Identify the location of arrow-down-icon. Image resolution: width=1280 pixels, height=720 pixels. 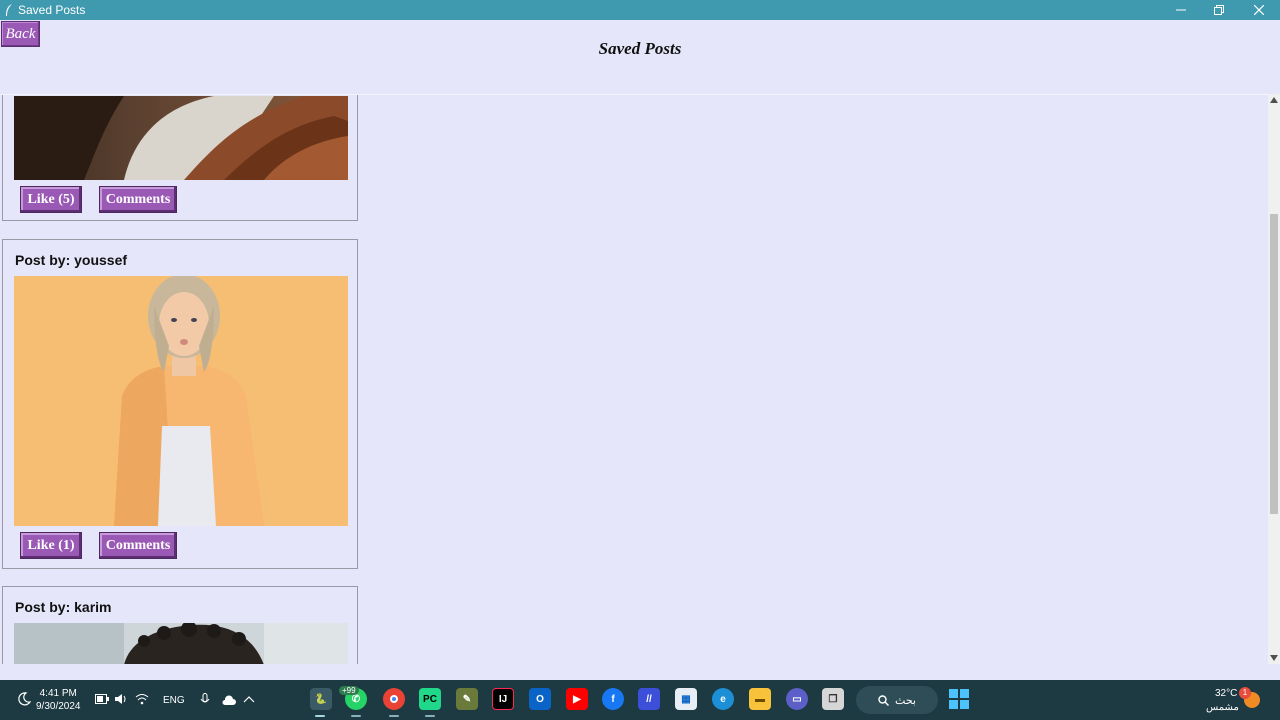
(1274, 658).